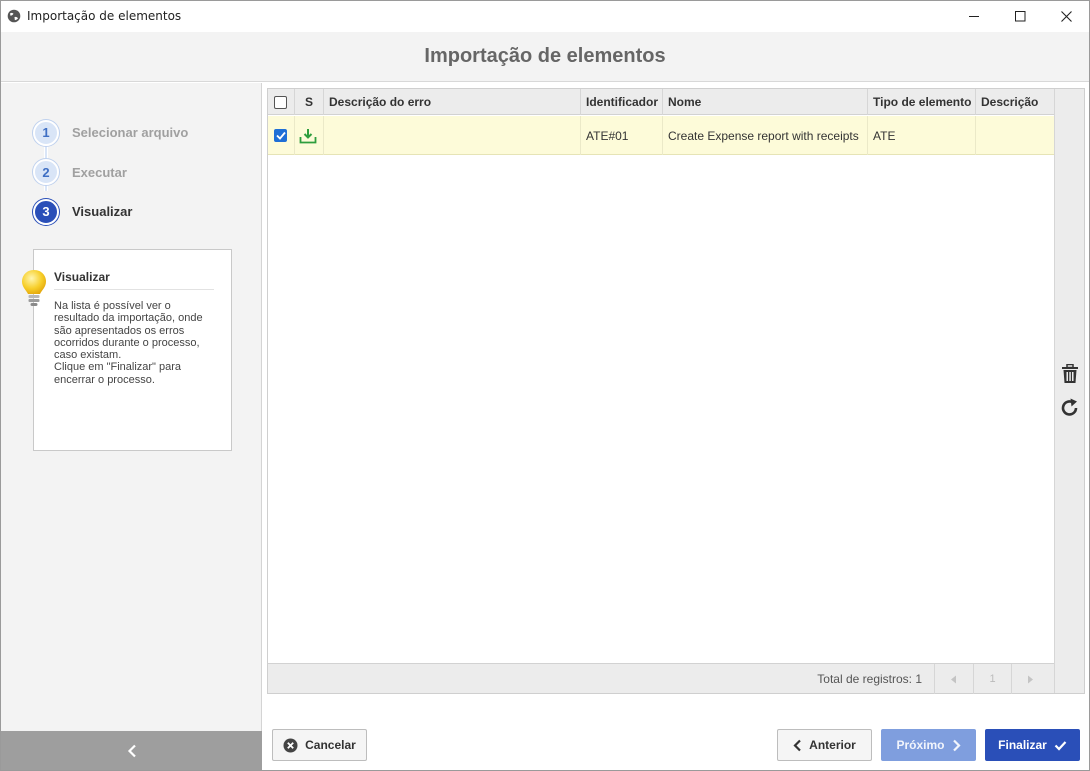 This screenshot has height=771, width=1090. I want to click on lightbulb-icon, so click(34, 288).